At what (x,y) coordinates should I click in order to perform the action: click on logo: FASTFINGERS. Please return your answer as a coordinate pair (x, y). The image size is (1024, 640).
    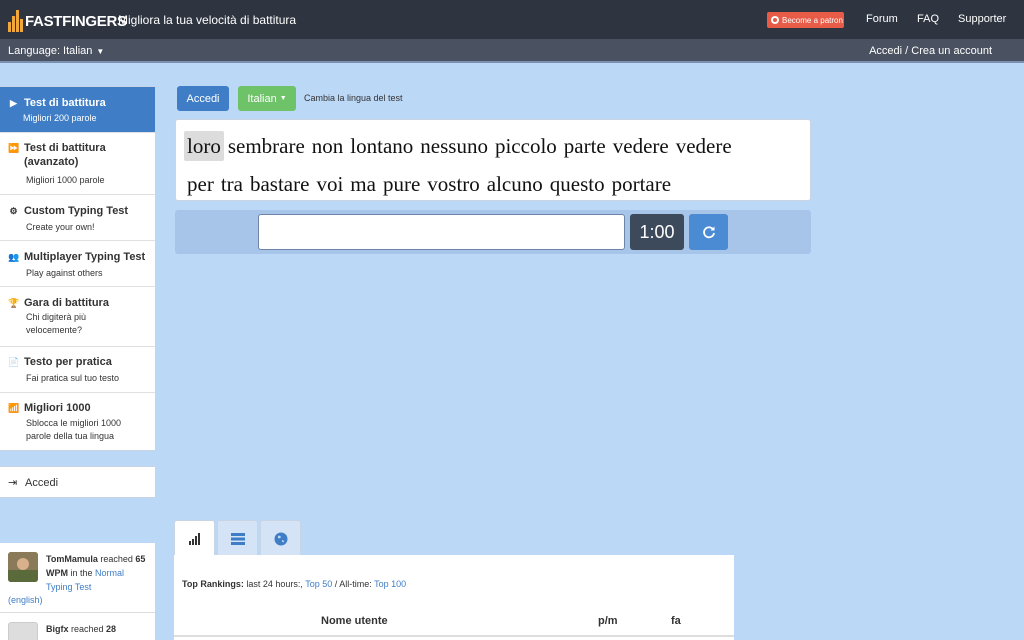
    Looking at the image, I should click on (67, 19).